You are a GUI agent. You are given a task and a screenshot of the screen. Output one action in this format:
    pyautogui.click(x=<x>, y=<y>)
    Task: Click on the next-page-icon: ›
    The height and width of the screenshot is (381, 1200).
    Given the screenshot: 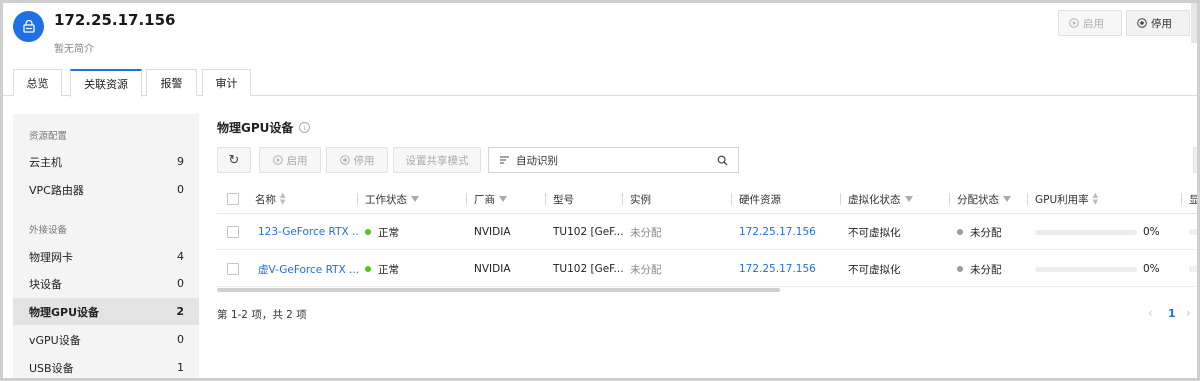 What is the action you would take?
    pyautogui.click(x=1188, y=313)
    